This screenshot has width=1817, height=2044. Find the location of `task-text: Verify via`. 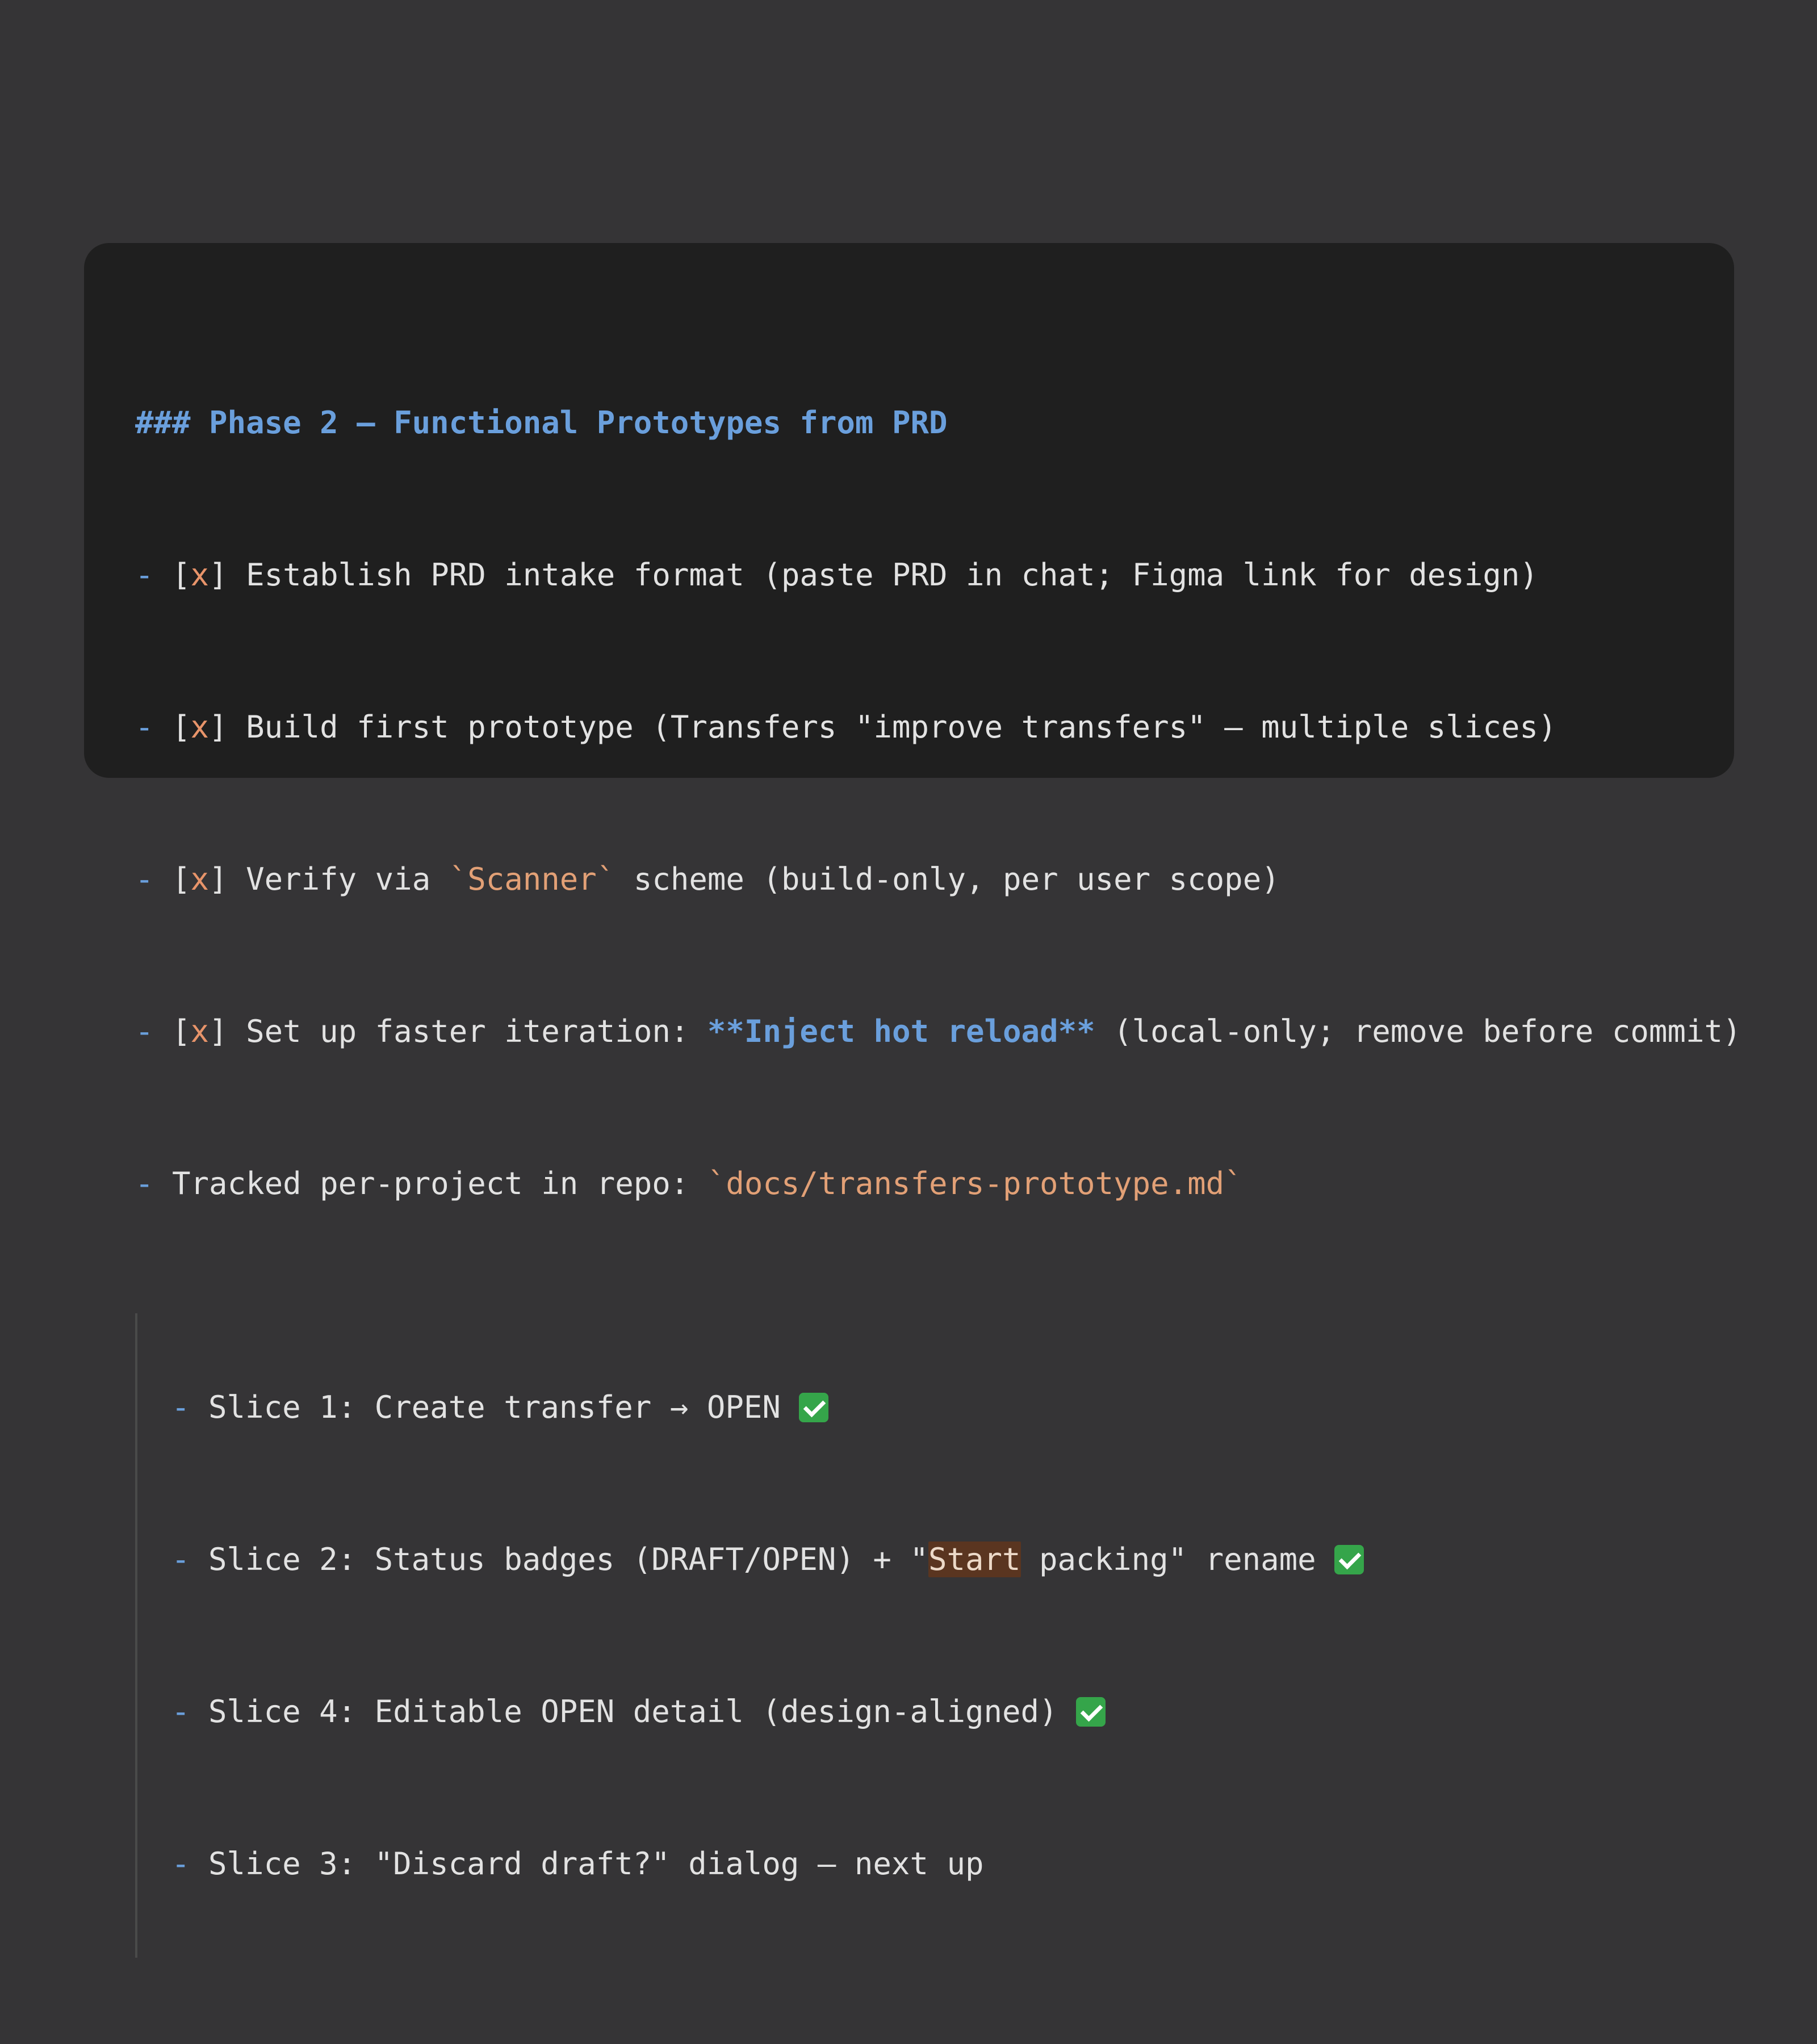

task-text: Verify via is located at coordinates (348, 879).